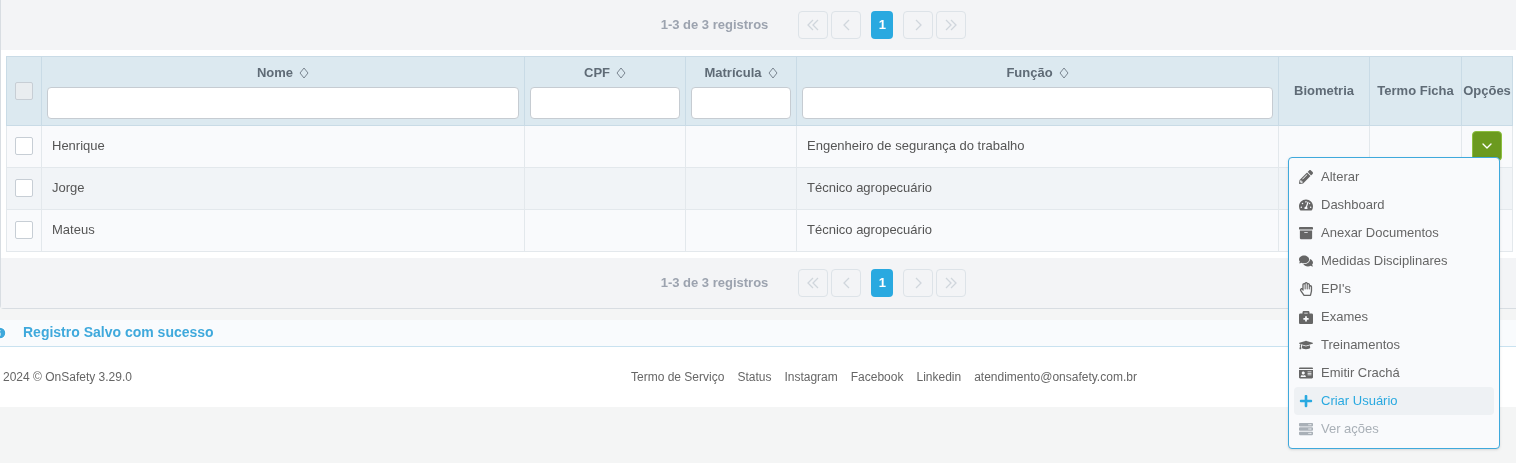  Describe the element at coordinates (1394, 317) in the screenshot. I see `menu-item: Exames` at that location.